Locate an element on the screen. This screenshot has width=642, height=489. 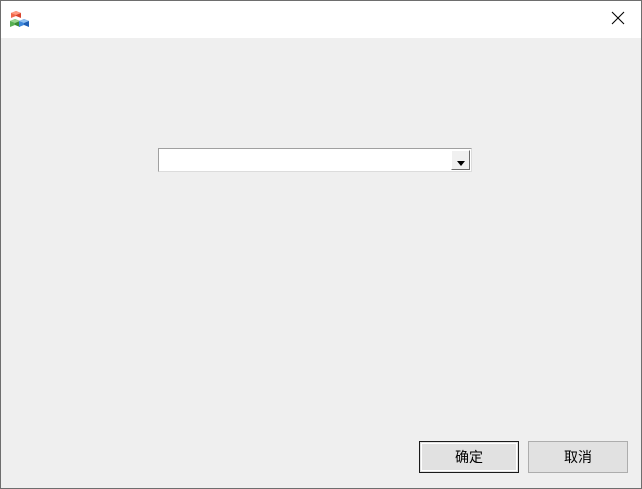
close-icon is located at coordinates (618, 19).